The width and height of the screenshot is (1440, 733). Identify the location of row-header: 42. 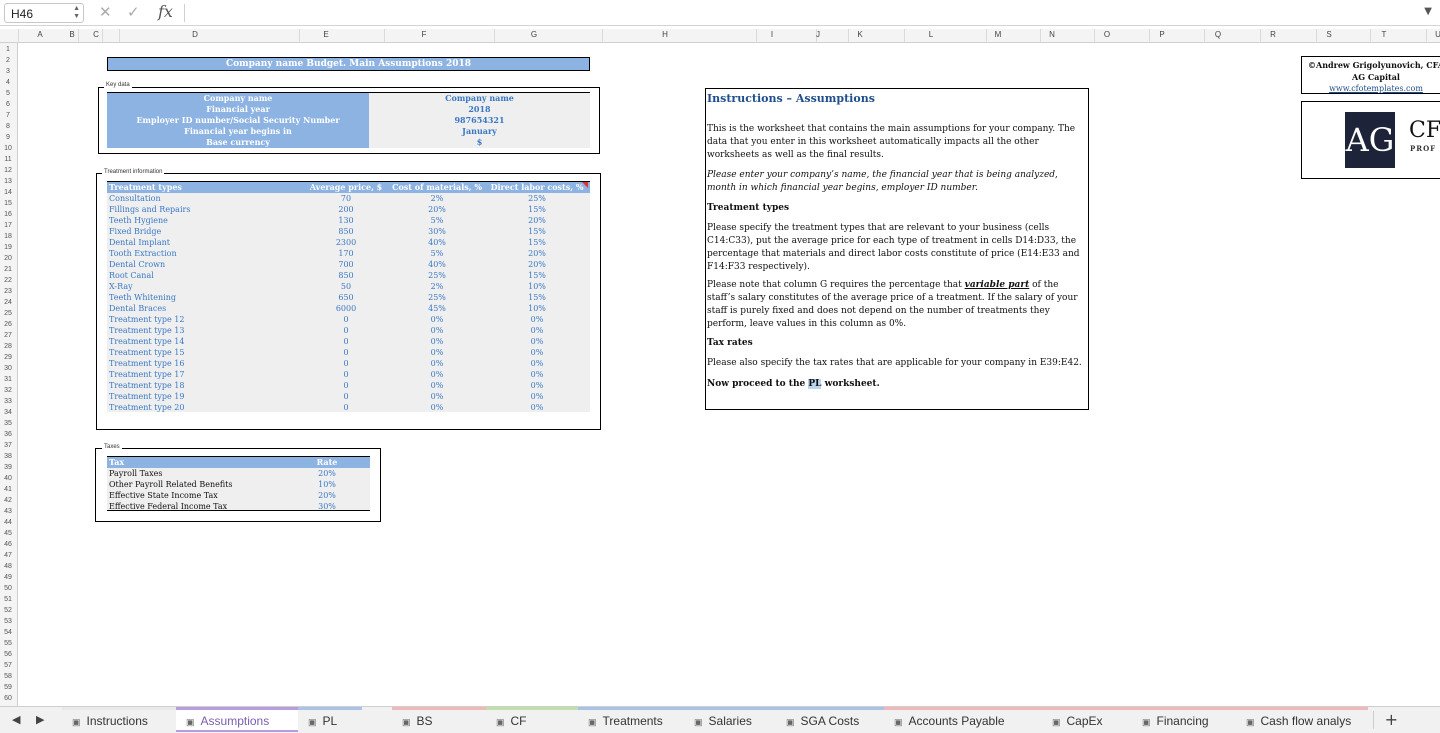
(8, 500).